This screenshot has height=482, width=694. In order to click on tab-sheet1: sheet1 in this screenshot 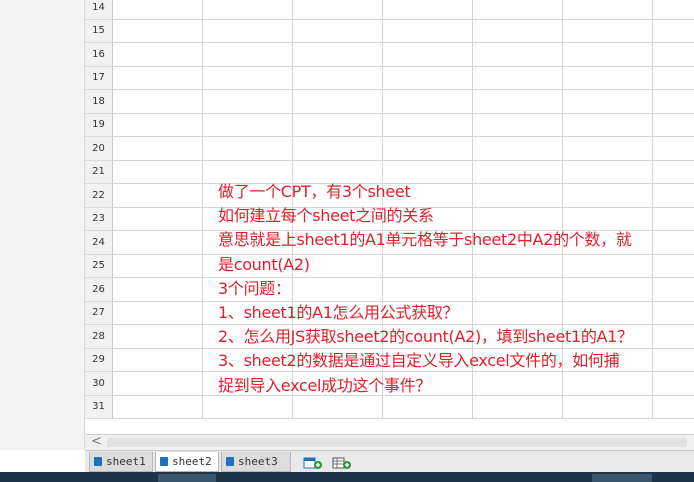, I will do `click(121, 462)`.